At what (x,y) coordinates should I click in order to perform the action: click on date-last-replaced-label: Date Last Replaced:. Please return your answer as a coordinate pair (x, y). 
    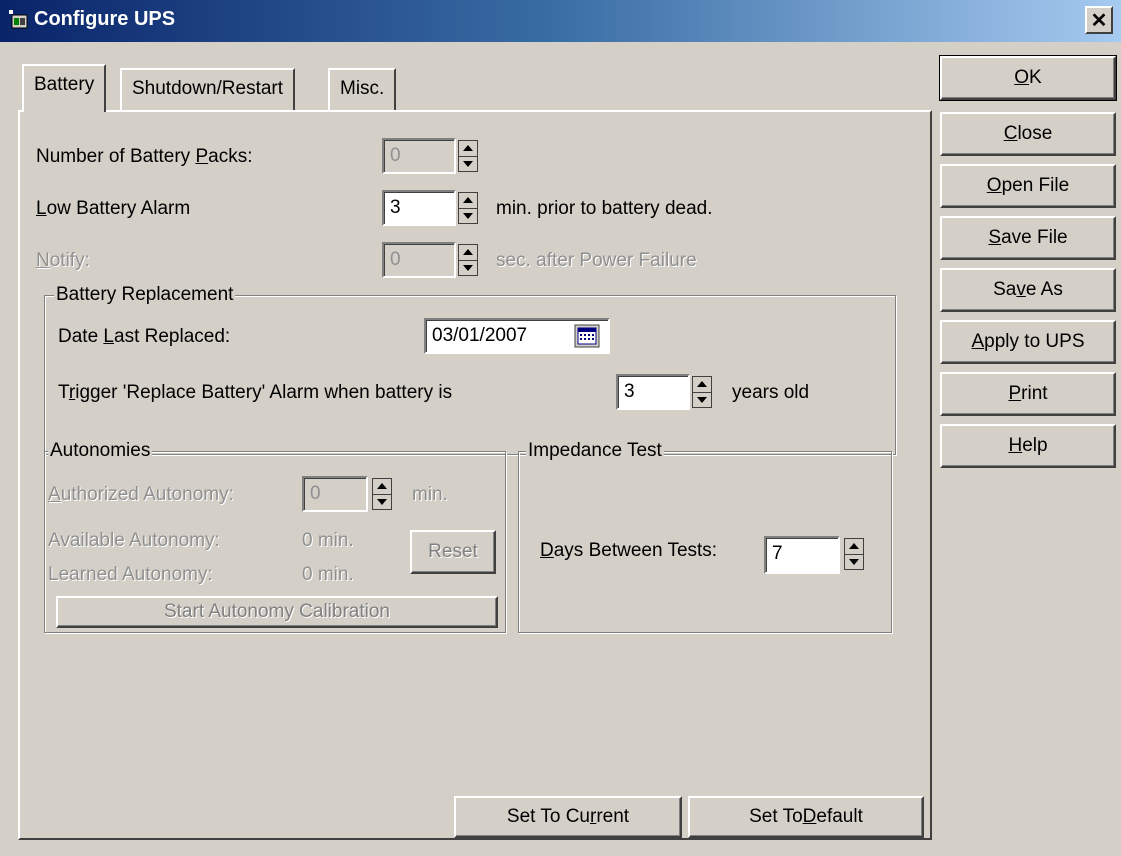
    Looking at the image, I should click on (144, 336).